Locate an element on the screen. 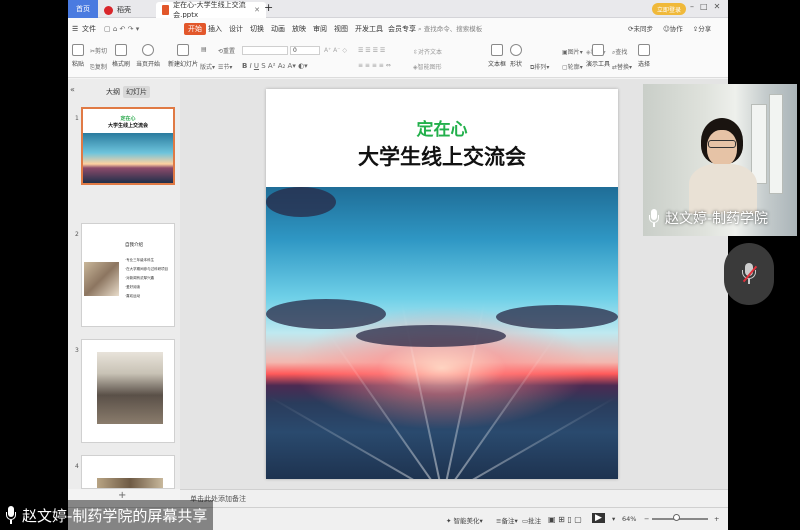 This screenshot has height=530, width=800. tab-document: 定在心-大学生线上交流会.pptx ✕ is located at coordinates (211, 10).